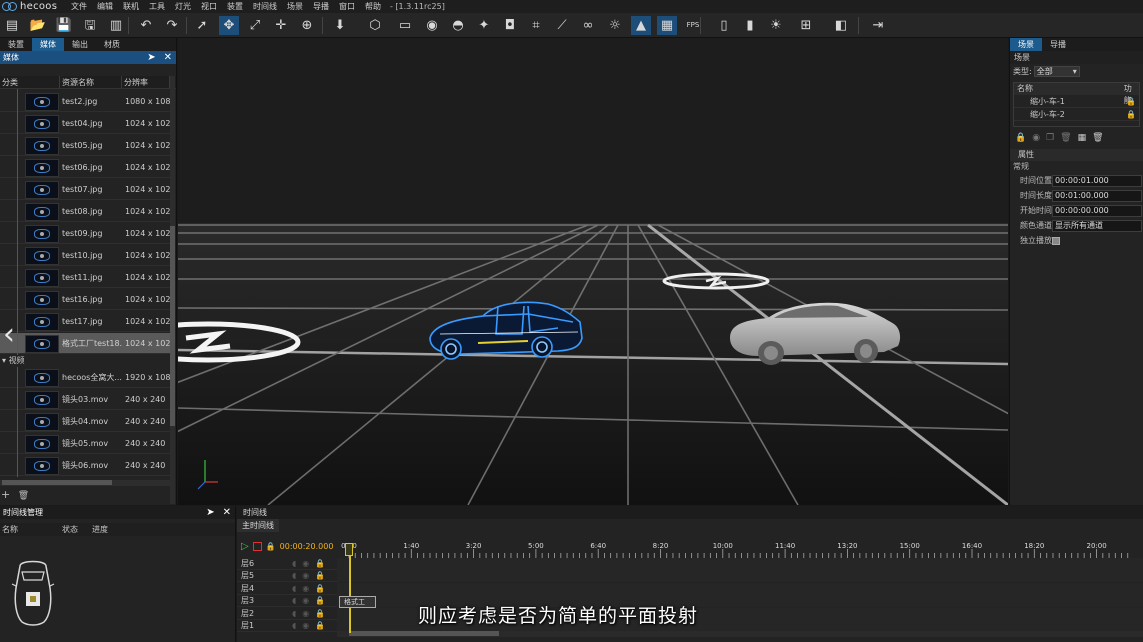  I want to click on media-row: 镜头04.mov 240 x 240, so click(85, 421).